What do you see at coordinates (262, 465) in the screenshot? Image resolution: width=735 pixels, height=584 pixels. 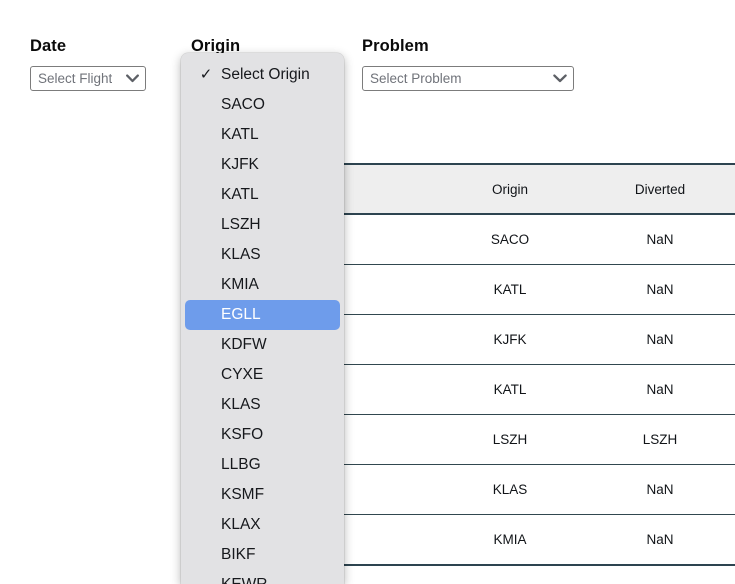 I see `origin-option-llbg: LLBG` at bounding box center [262, 465].